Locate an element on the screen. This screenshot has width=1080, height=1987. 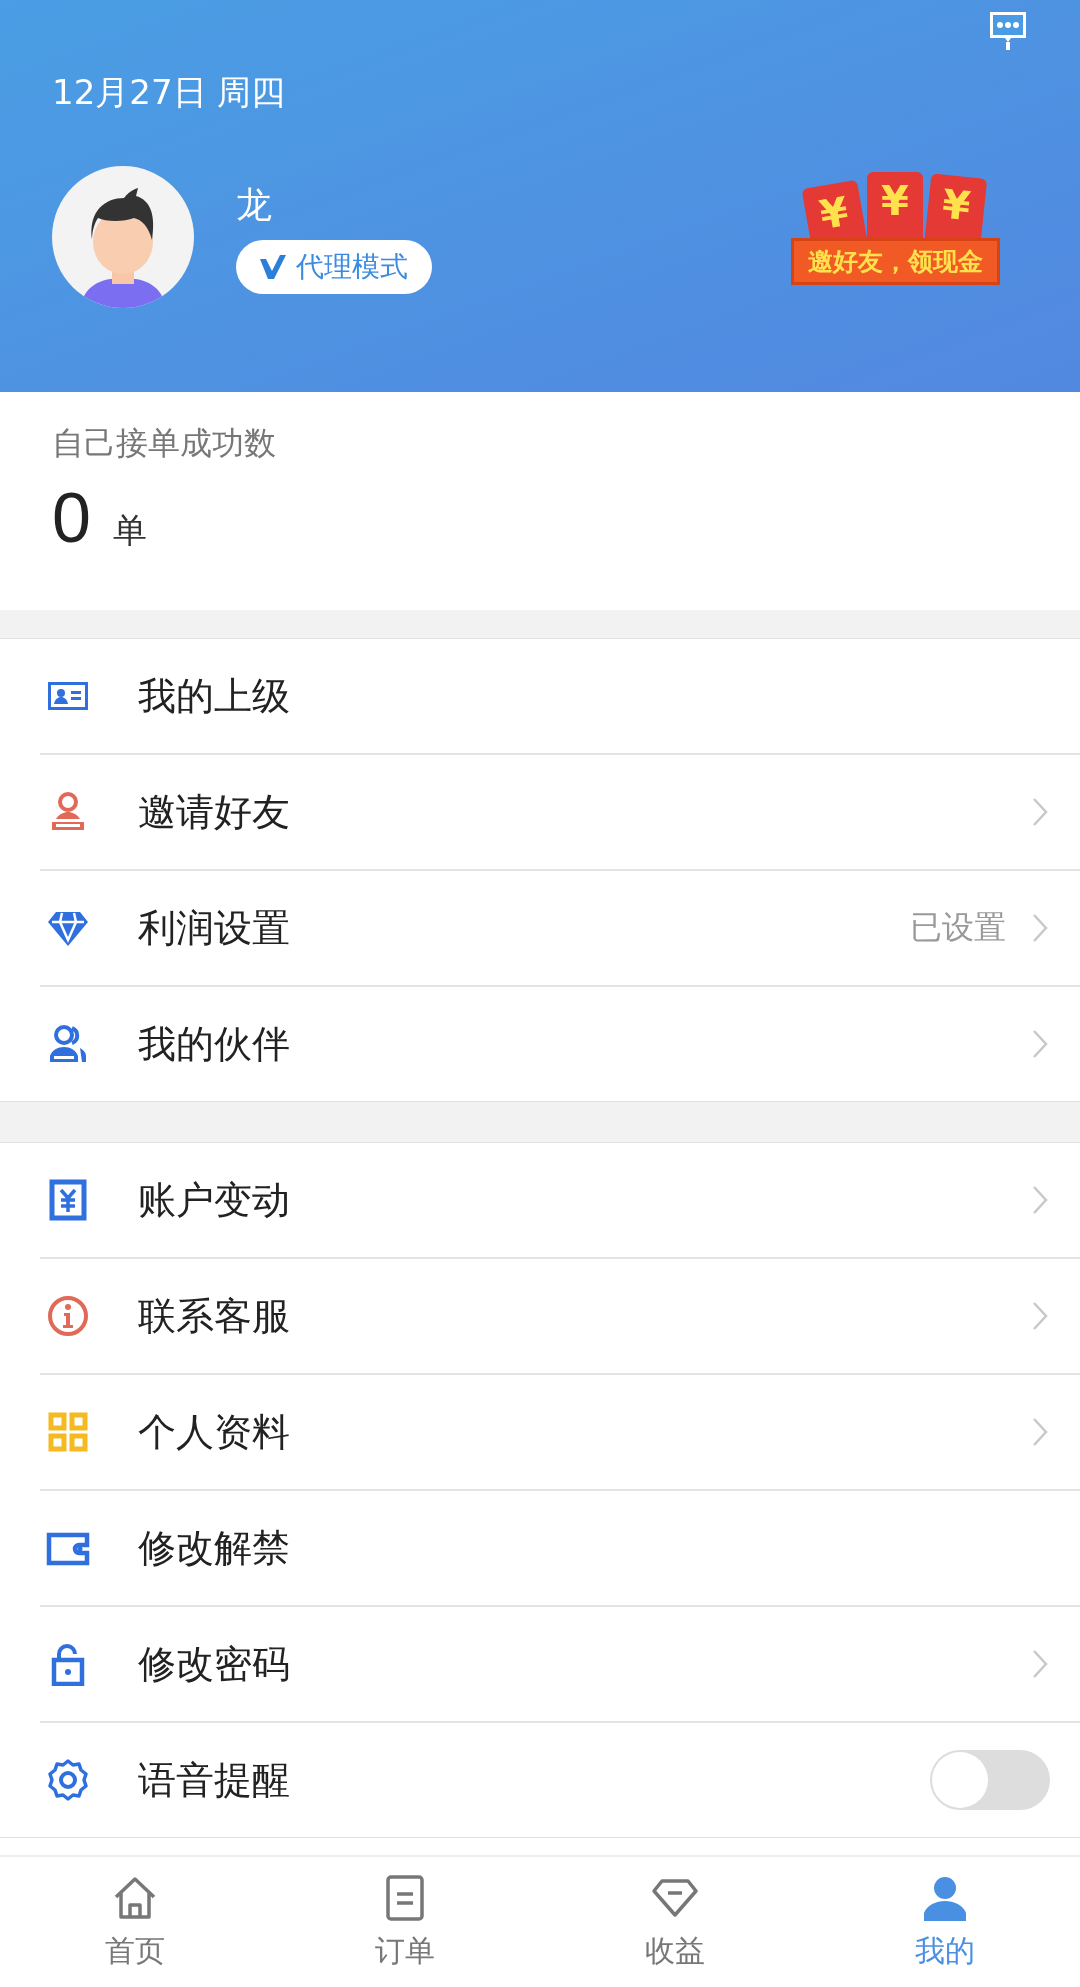
nav-tab: 收益 is located at coordinates (675, 1922).